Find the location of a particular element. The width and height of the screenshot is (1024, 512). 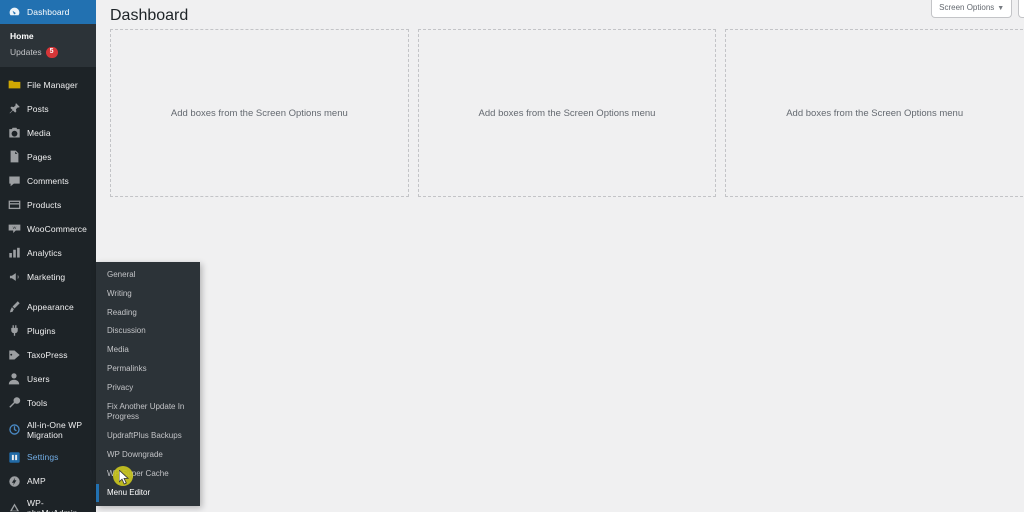

sidebar-item-label: All-in-One WP Migration is located at coordinates (54, 429).